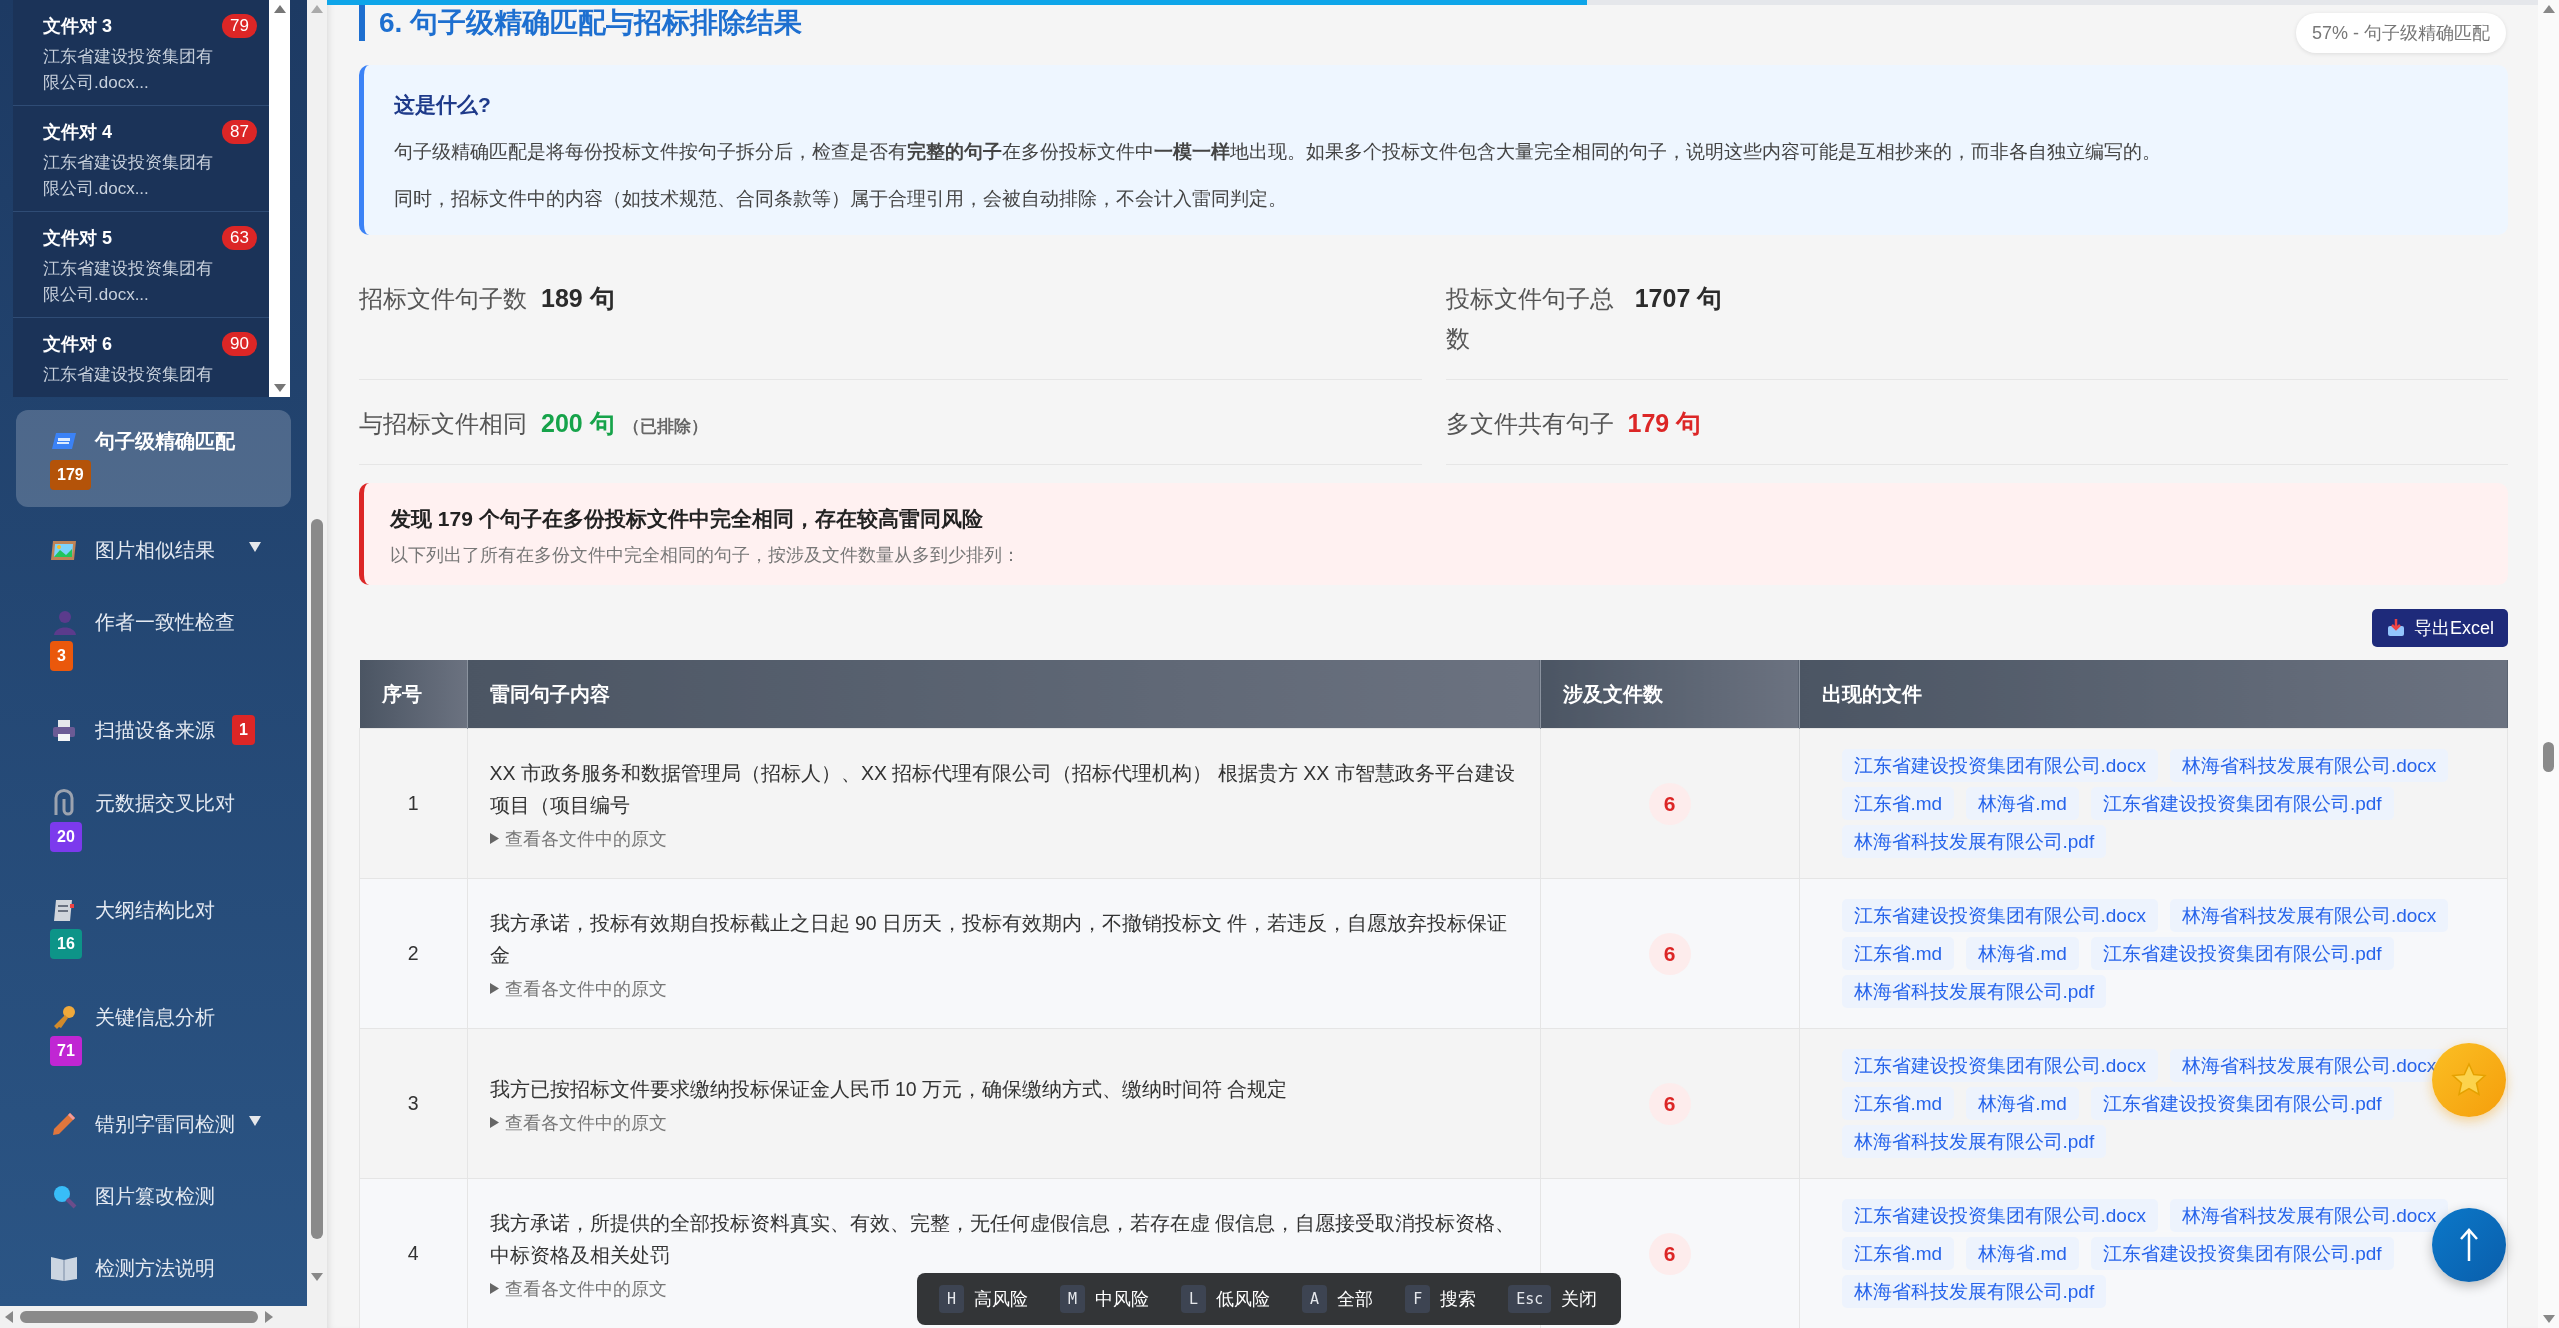  I want to click on stat-label: 与招标文件相同, so click(443, 424).